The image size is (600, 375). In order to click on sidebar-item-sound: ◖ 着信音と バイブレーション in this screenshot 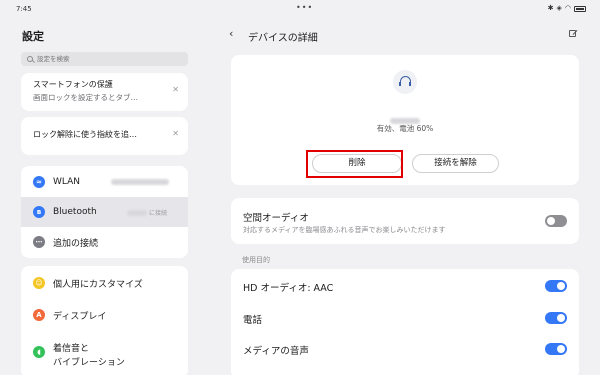, I will do `click(104, 355)`.